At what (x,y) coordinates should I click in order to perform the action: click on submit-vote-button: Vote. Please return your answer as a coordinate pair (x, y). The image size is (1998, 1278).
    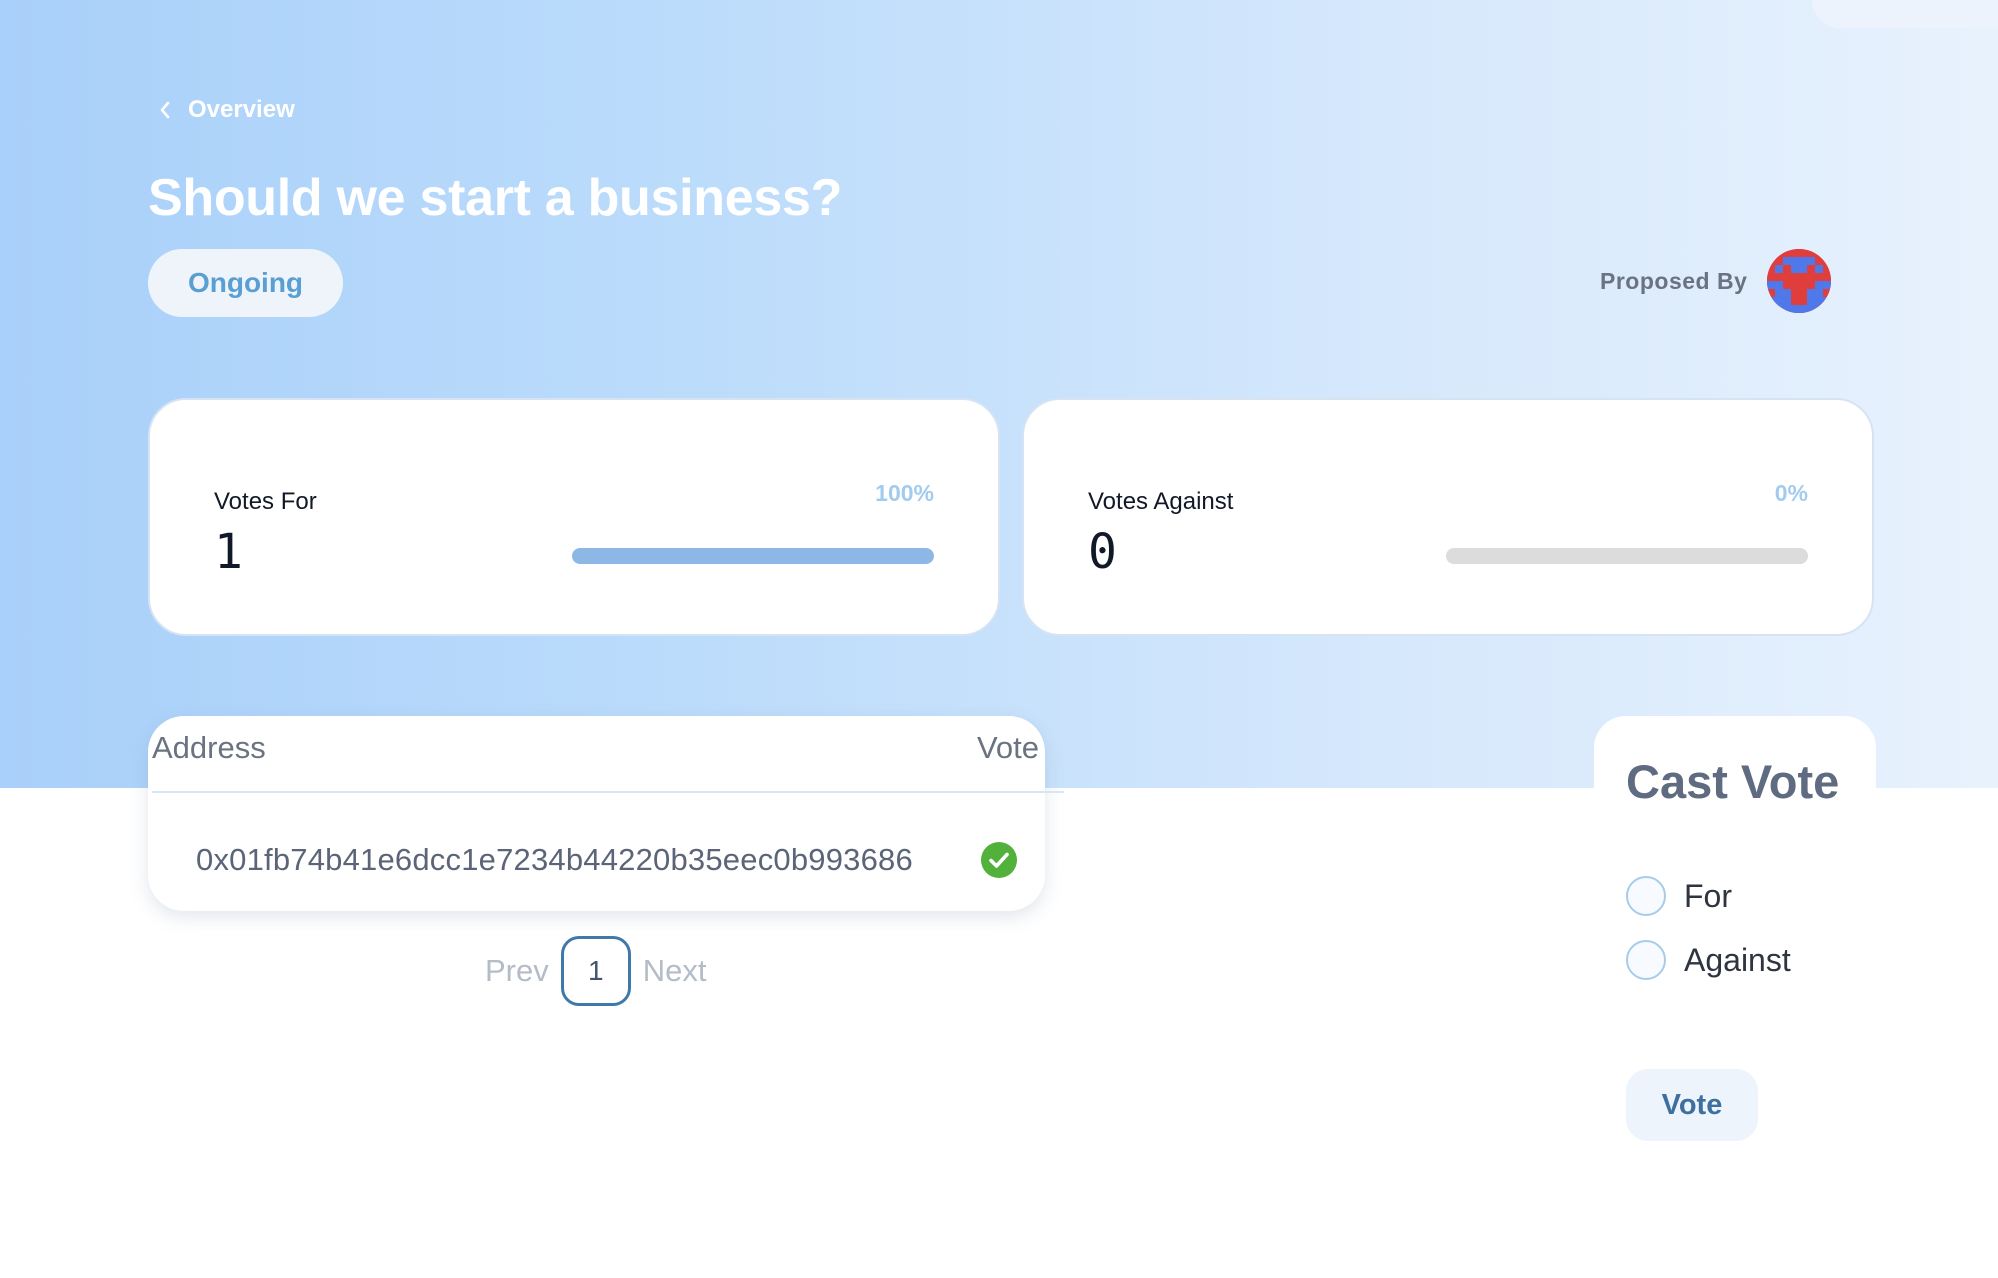
    Looking at the image, I should click on (1692, 1105).